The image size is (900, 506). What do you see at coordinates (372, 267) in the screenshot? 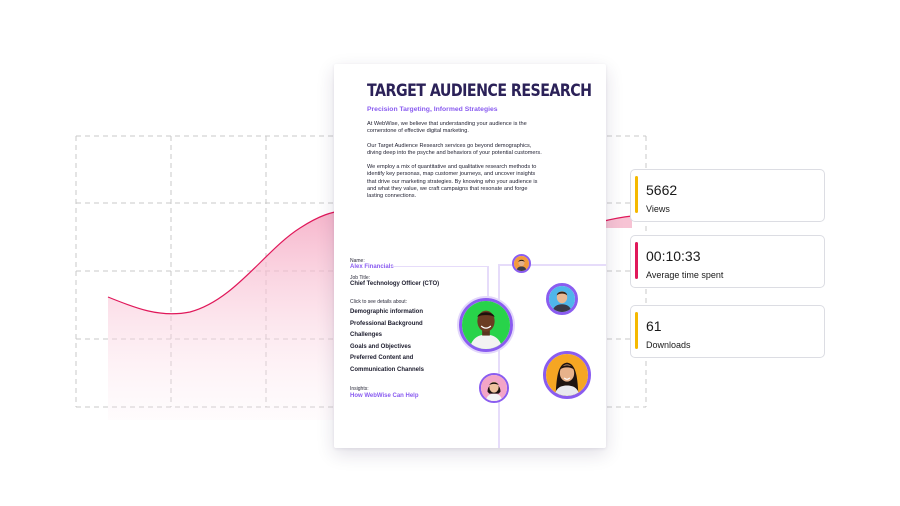
I see `name-value: Alex Financials` at bounding box center [372, 267].